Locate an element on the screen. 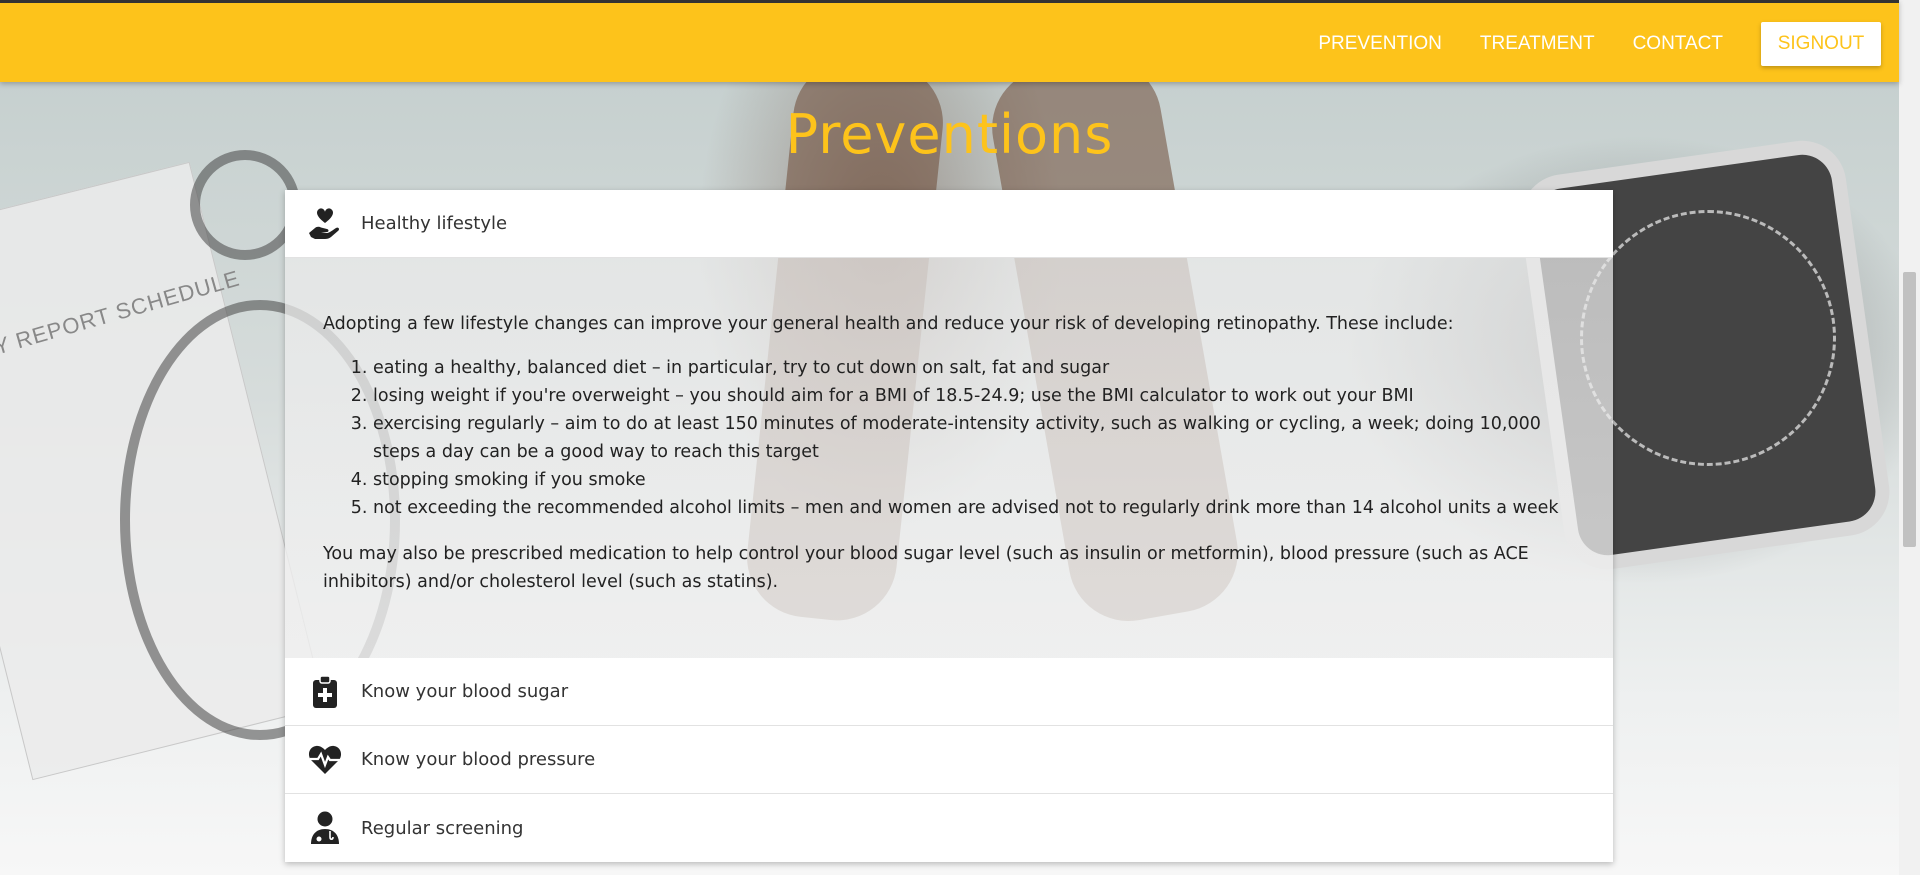 This screenshot has height=875, width=1920. accordion-header-healthy-lifestyle: Healthy lifestyle is located at coordinates (949, 224).